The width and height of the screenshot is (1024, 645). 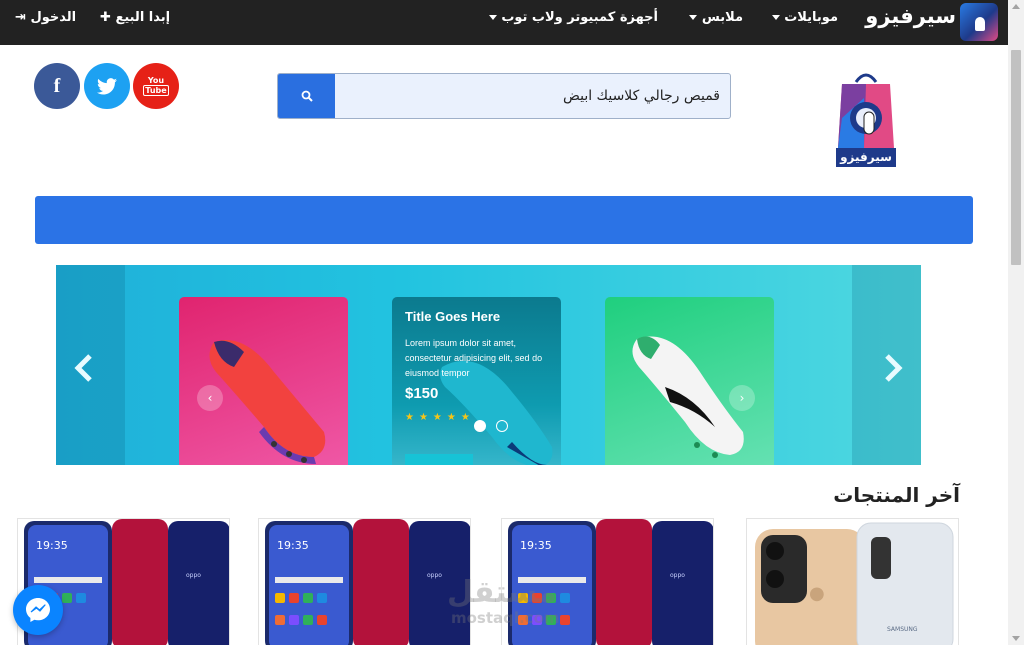 I want to click on iphone-samsung-image: ● SAMSUNG, so click(x=854, y=583).